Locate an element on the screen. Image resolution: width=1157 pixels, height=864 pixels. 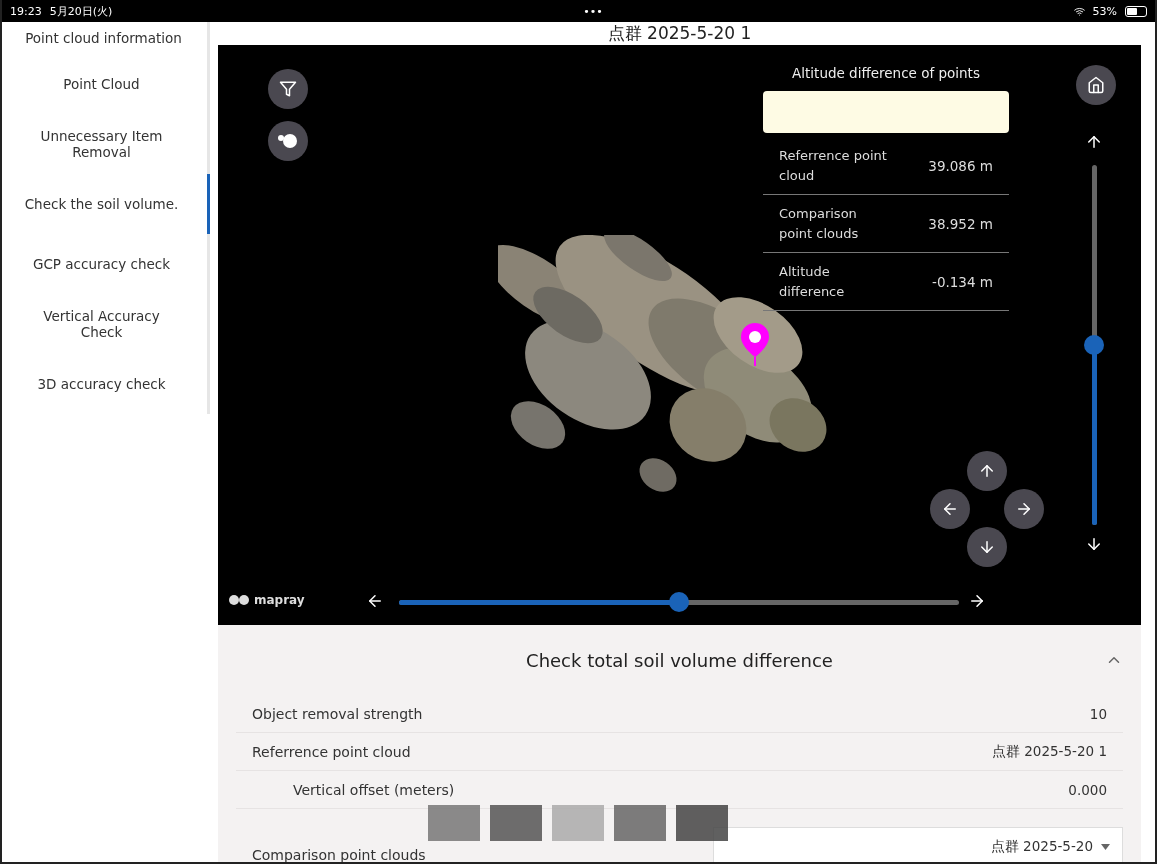
sidebar-item: 3D accuracy check is located at coordinates (106, 384).